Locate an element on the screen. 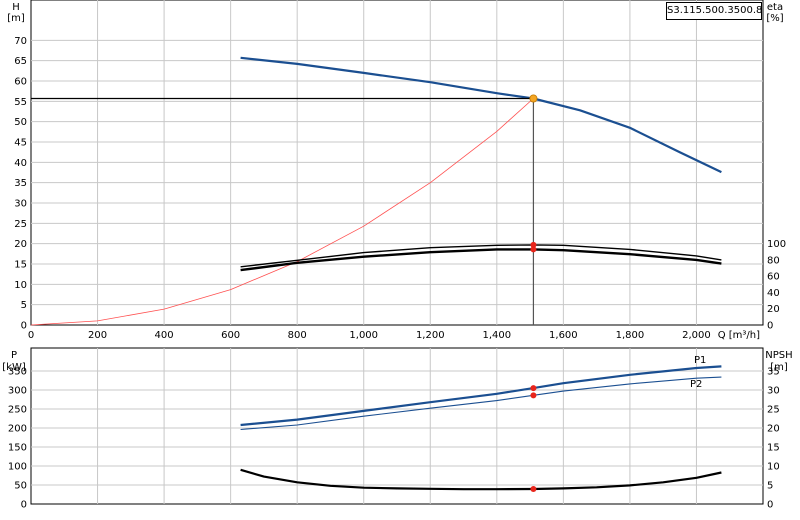 This screenshot has width=800, height=520. y-tick-label-npsh: 5 is located at coordinates (770, 486).